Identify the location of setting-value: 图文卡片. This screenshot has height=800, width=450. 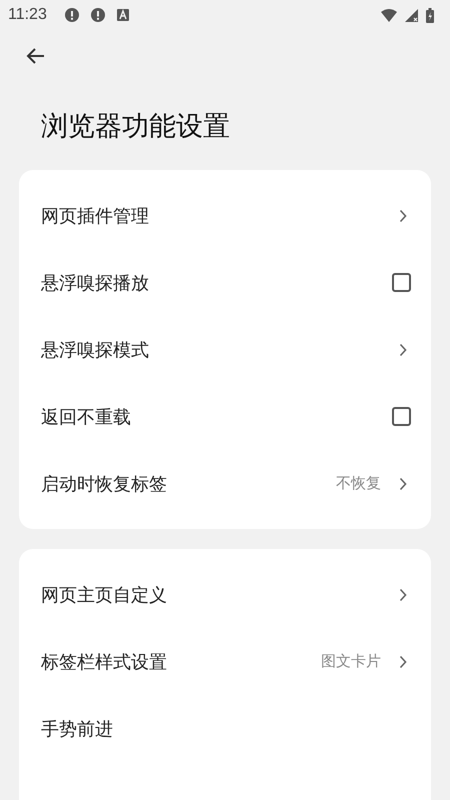
(351, 661).